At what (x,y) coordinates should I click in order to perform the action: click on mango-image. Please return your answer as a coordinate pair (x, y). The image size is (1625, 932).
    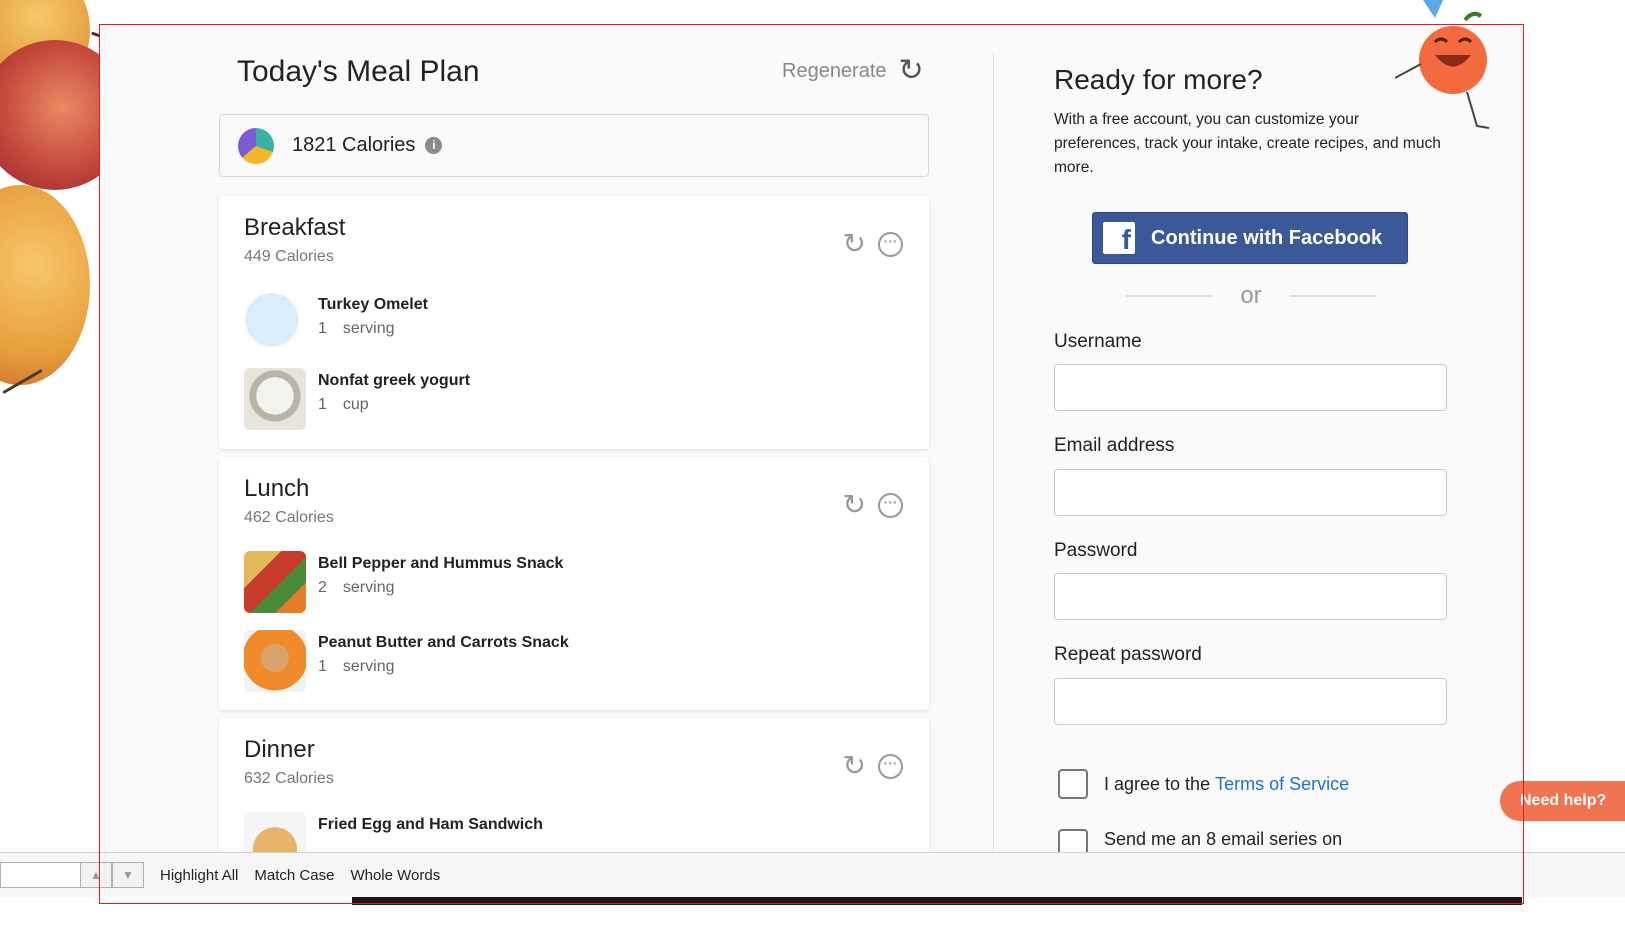
    Looking at the image, I should click on (45, 285).